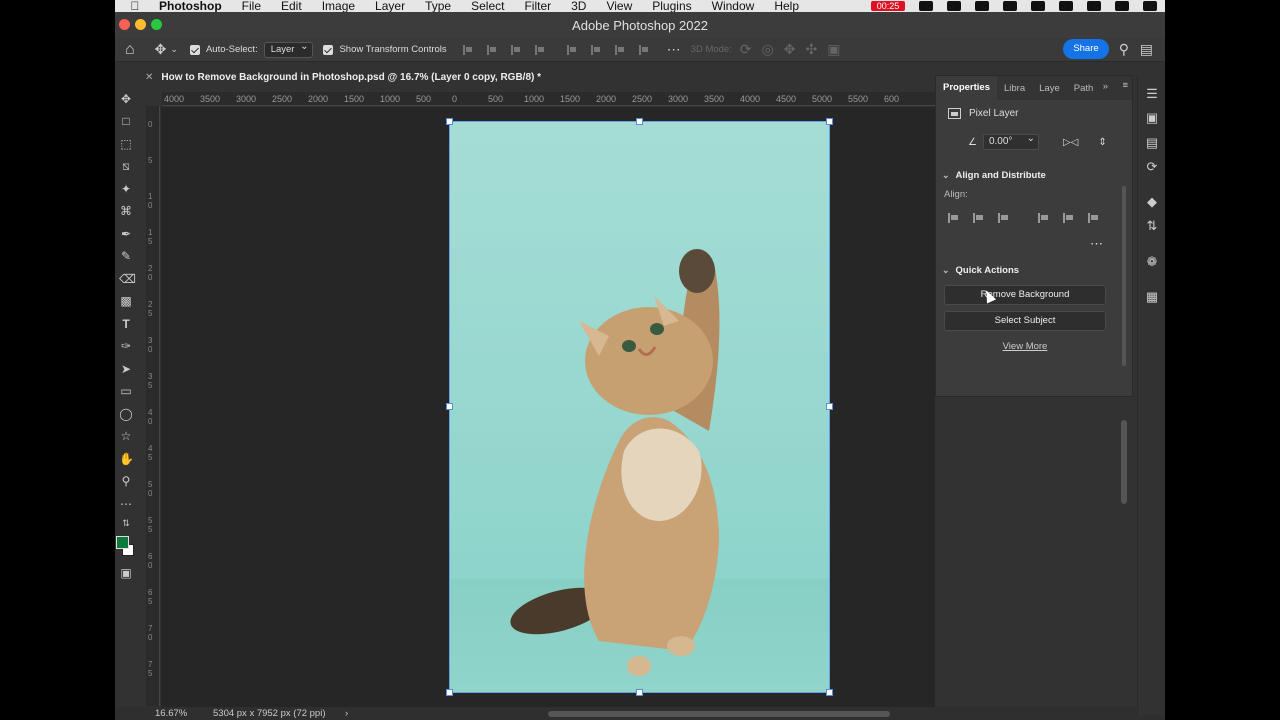 The height and width of the screenshot is (720, 1280). I want to click on tool-preset-chevron-icon: ⌄, so click(174, 49).